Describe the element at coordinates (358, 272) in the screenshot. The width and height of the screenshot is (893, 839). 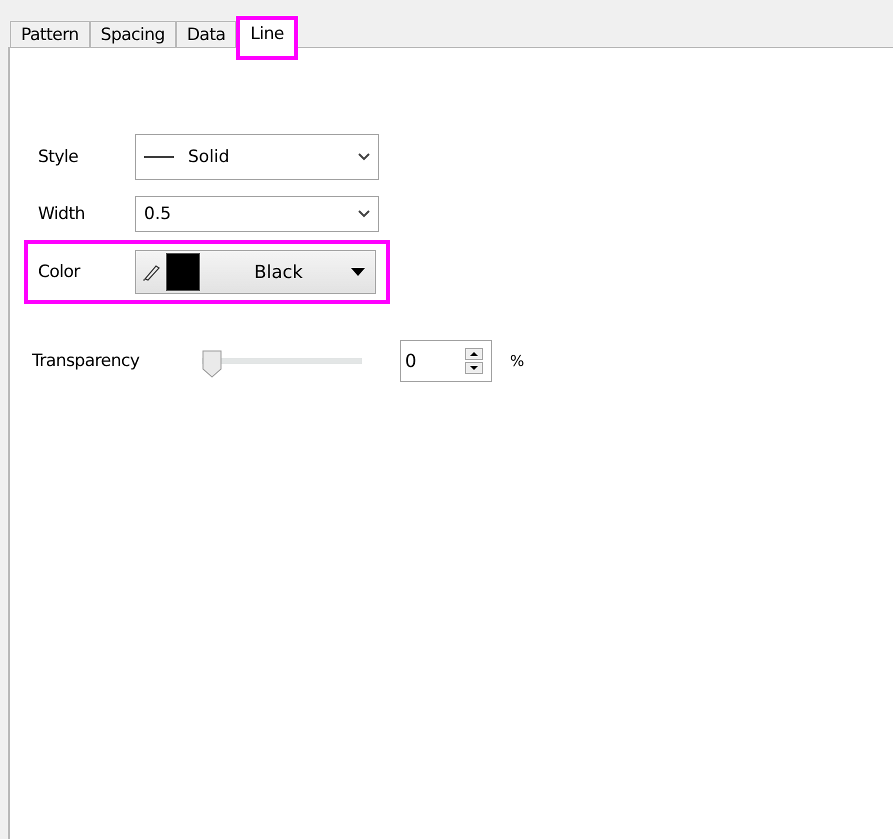
I see `caret-icon` at that location.